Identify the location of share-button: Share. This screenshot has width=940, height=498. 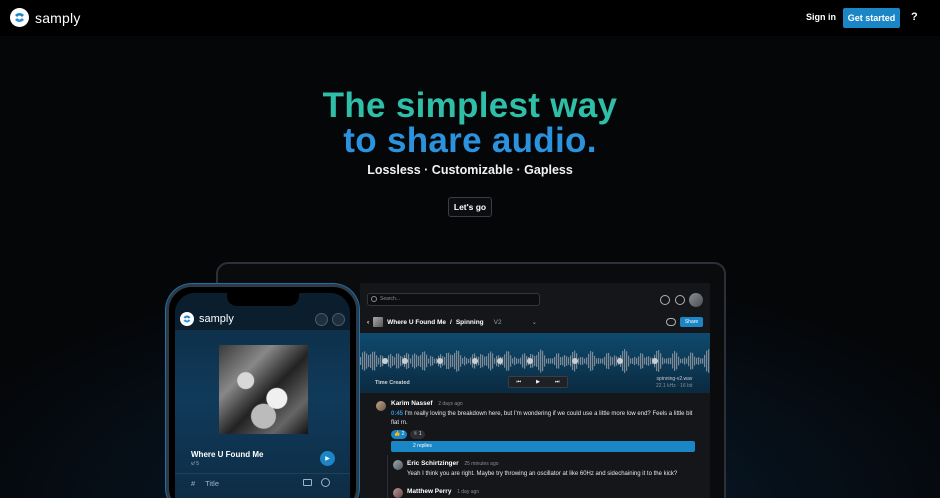
(691, 322).